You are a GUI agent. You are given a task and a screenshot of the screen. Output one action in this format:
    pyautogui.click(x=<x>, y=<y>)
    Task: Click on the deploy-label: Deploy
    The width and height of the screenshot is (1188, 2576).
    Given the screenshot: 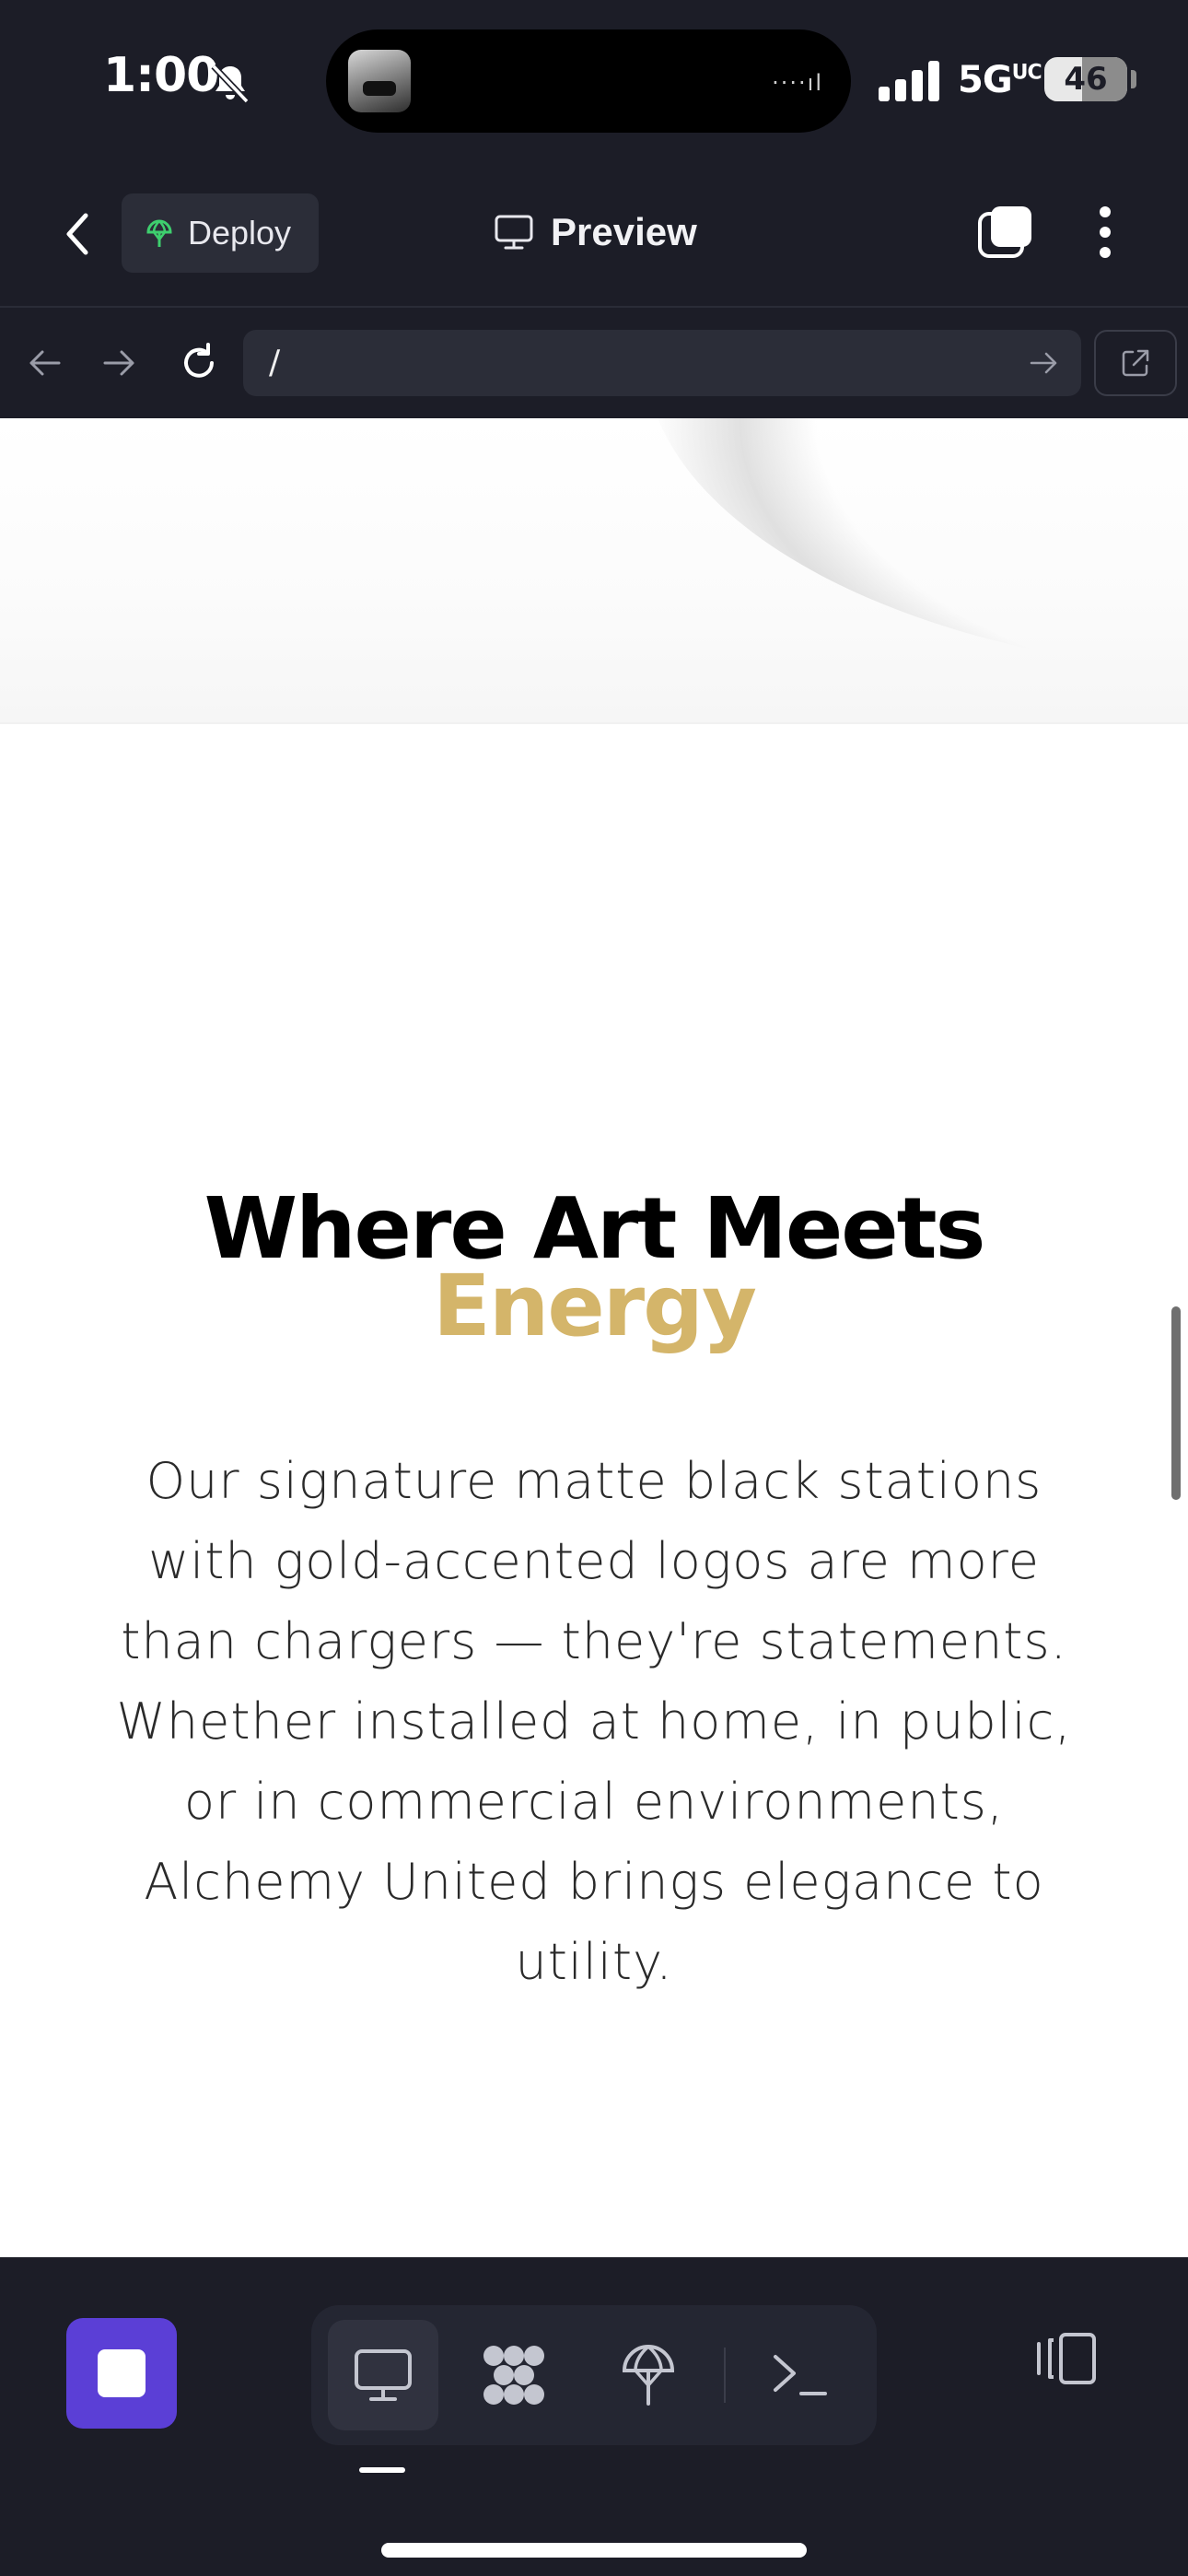 What is the action you would take?
    pyautogui.click(x=240, y=233)
    